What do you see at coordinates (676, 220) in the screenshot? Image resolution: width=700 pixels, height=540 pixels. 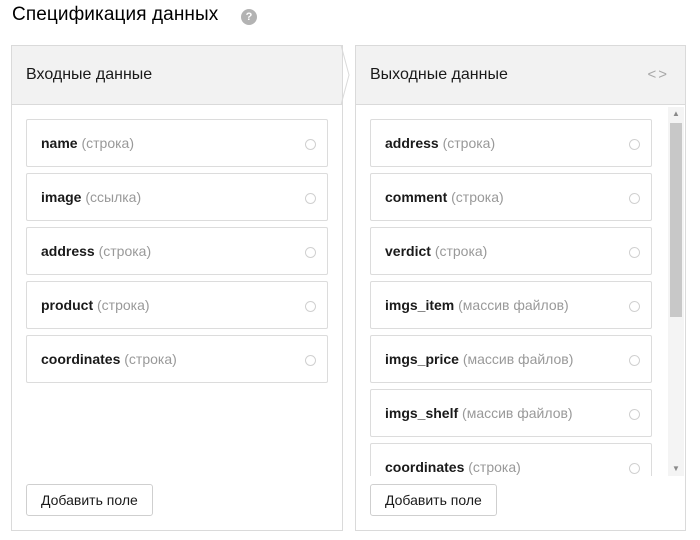 I see `scrollbar-thumb` at bounding box center [676, 220].